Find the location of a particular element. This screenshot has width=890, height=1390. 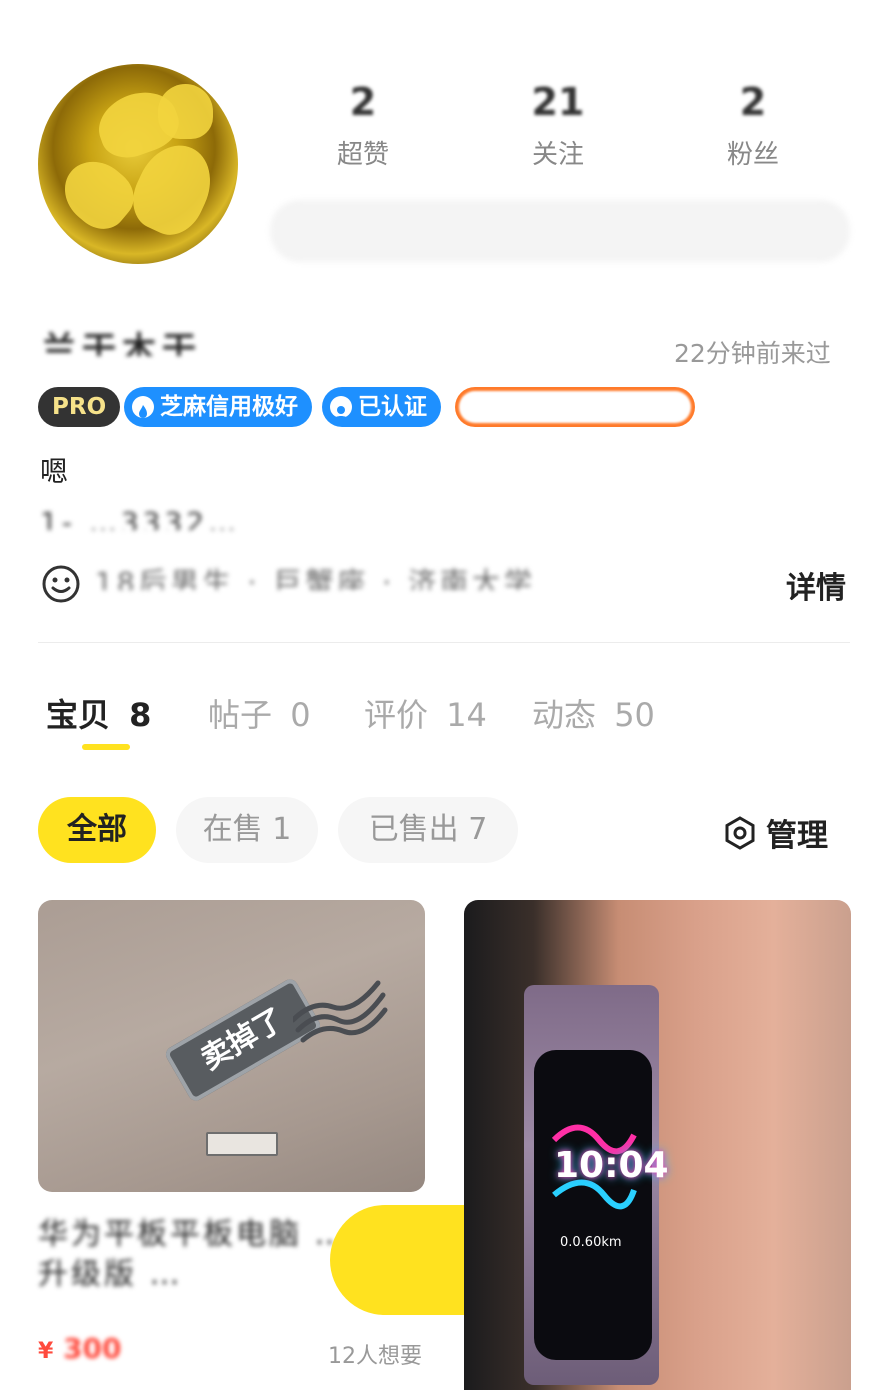

tab-reviews-label: 评价 is located at coordinates (396, 715).